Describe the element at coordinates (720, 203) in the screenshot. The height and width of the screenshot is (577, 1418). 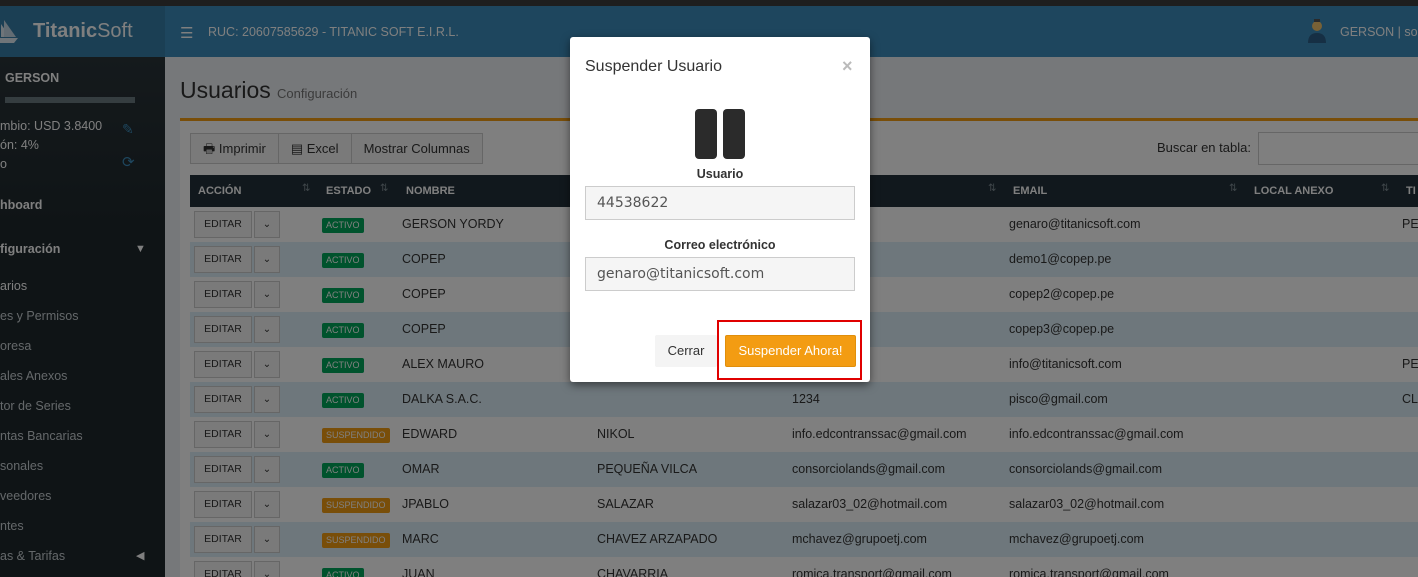
I see `usuario-field` at that location.